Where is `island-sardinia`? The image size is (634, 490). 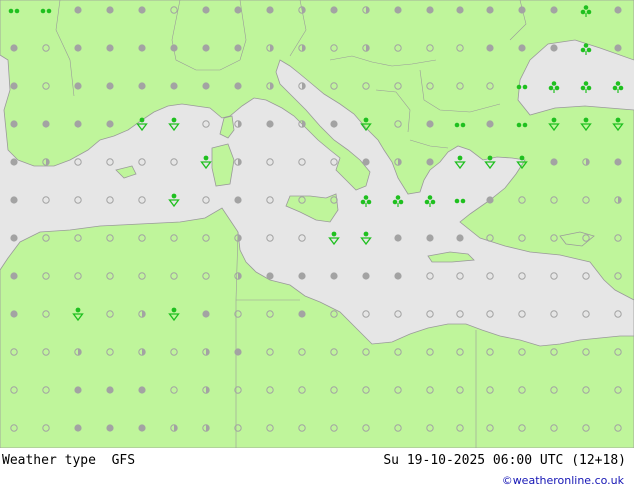 island-sardinia is located at coordinates (223, 165).